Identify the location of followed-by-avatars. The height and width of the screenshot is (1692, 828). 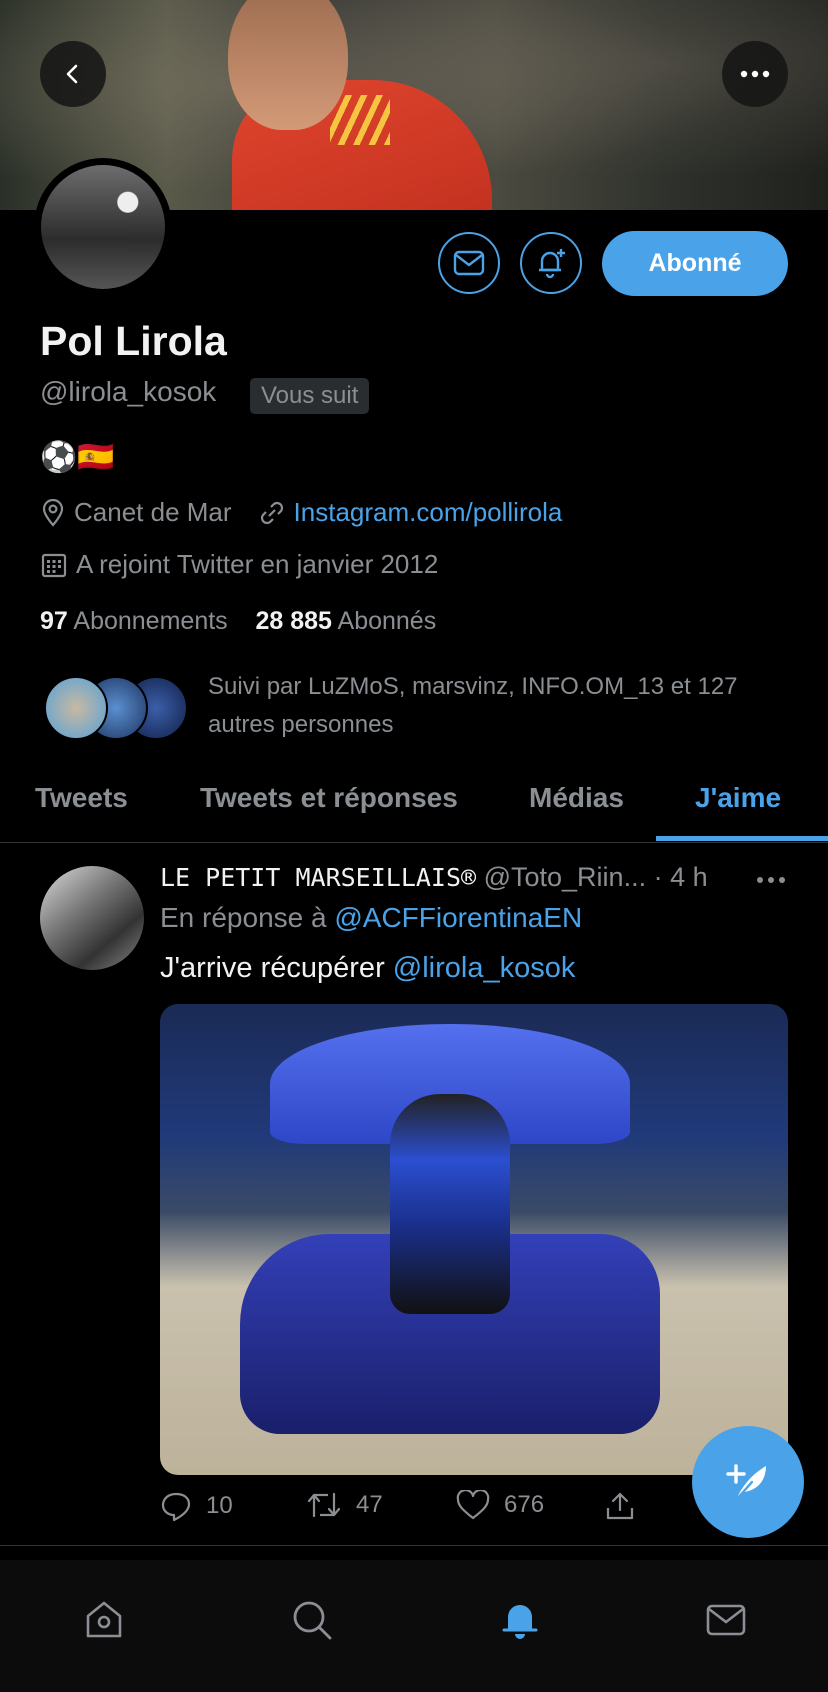
(116, 708).